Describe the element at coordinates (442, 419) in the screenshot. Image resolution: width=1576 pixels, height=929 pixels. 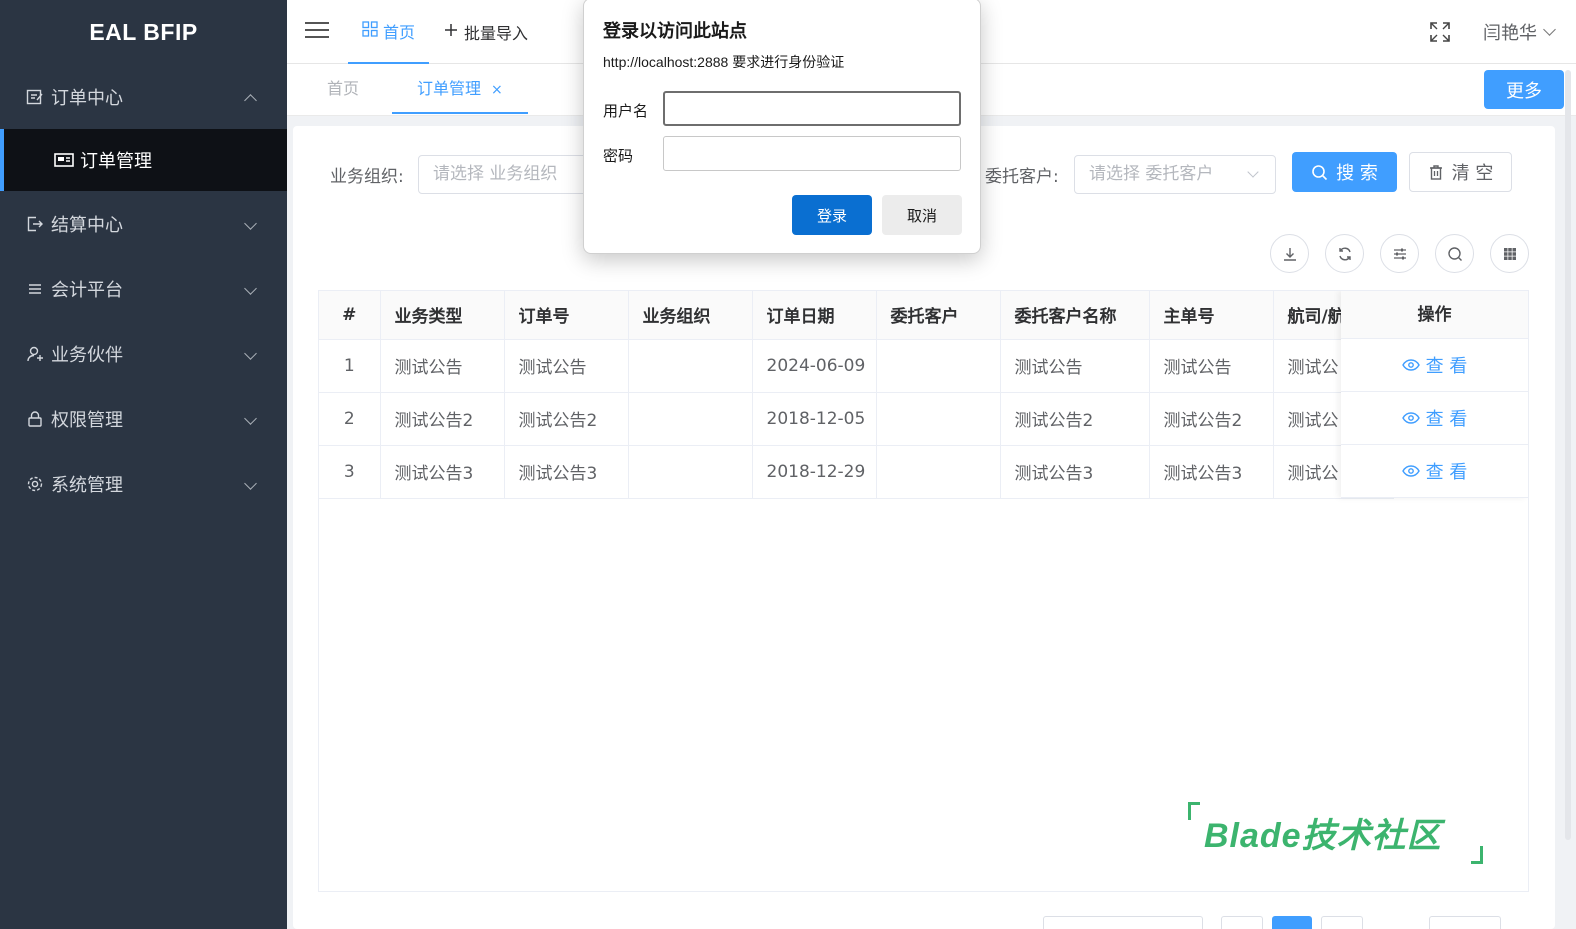
I see `cell-type: 测试公告2` at that location.